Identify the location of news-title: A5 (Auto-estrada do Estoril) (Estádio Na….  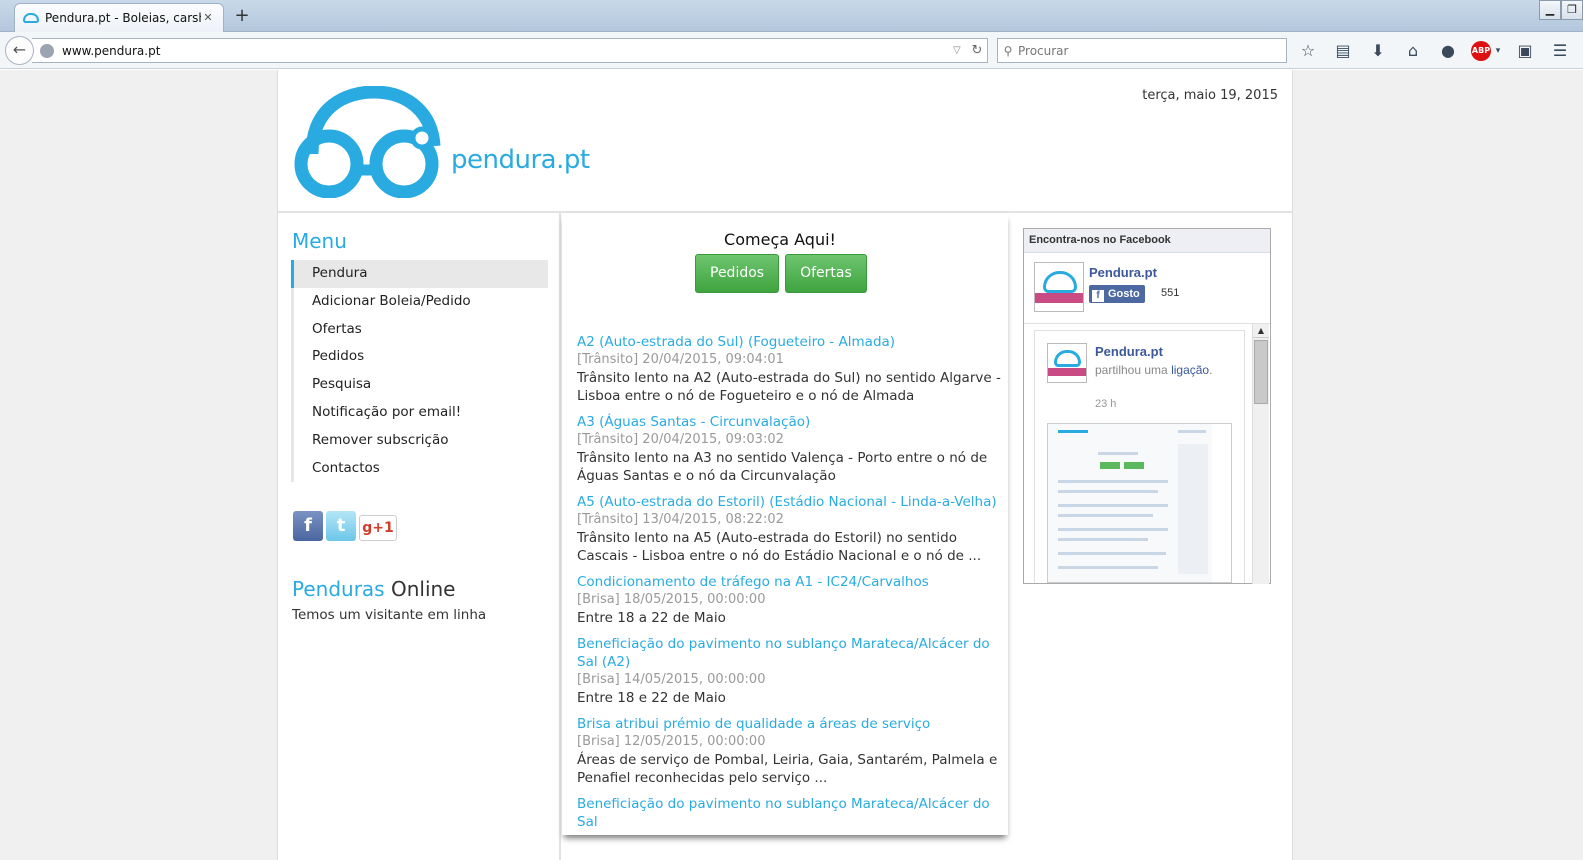
(789, 502).